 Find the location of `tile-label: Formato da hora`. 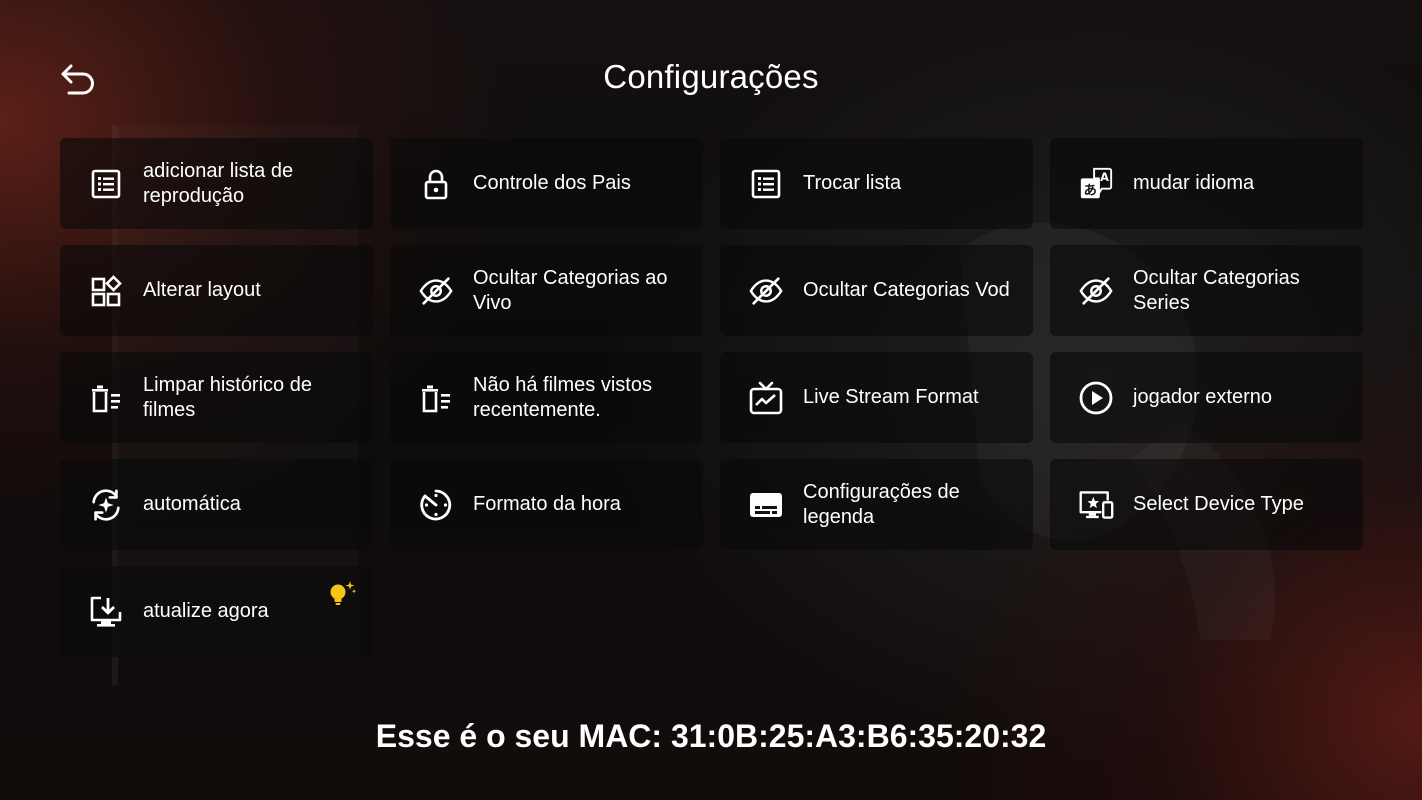

tile-label: Formato da hora is located at coordinates (547, 504).